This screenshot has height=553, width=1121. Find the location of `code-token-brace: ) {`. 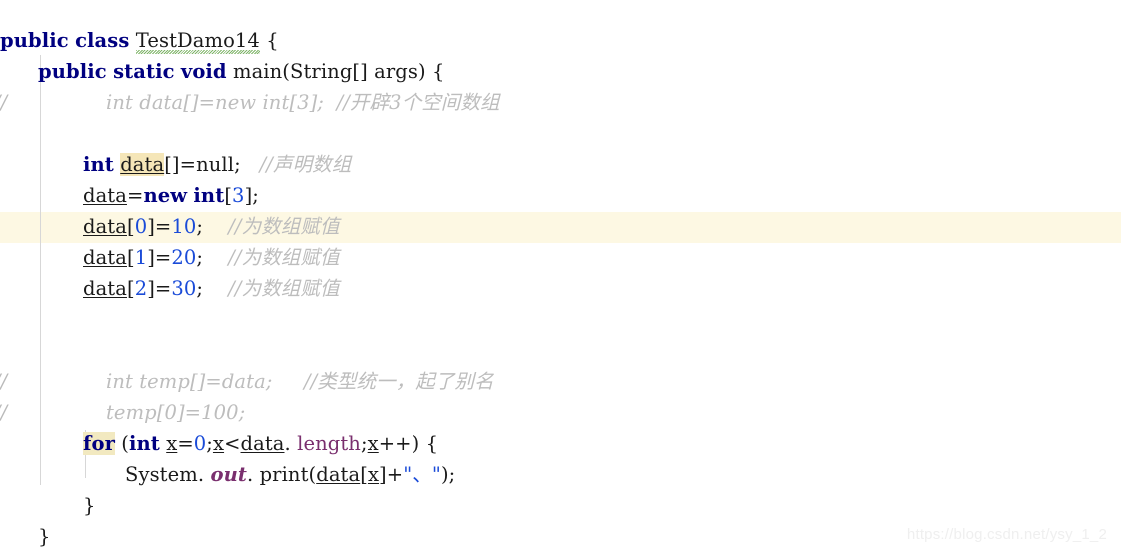

code-token-brace: ) { is located at coordinates (431, 71).